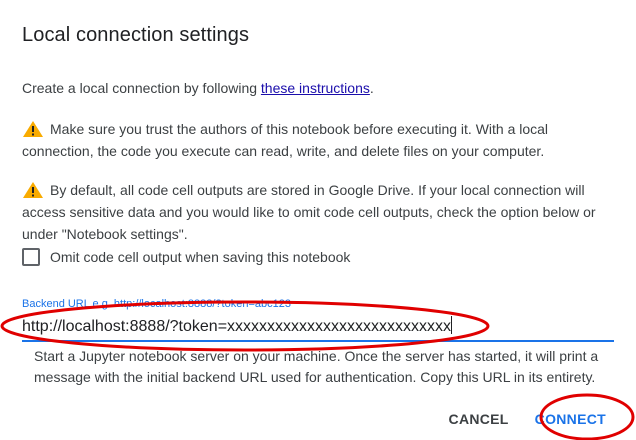  What do you see at coordinates (136, 35) in the screenshot?
I see `dialog-title: Local connection settings` at bounding box center [136, 35].